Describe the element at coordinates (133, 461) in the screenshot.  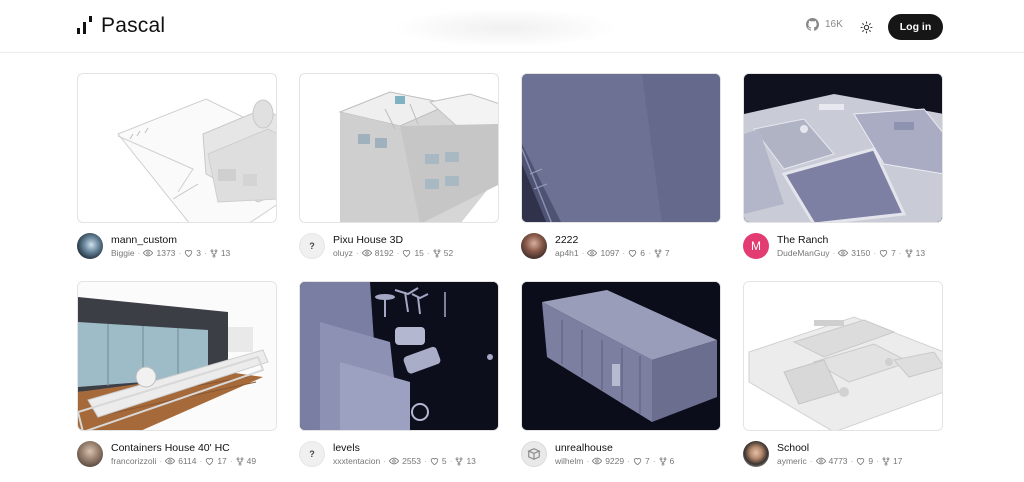
I see `author-name: francorizzoli` at that location.